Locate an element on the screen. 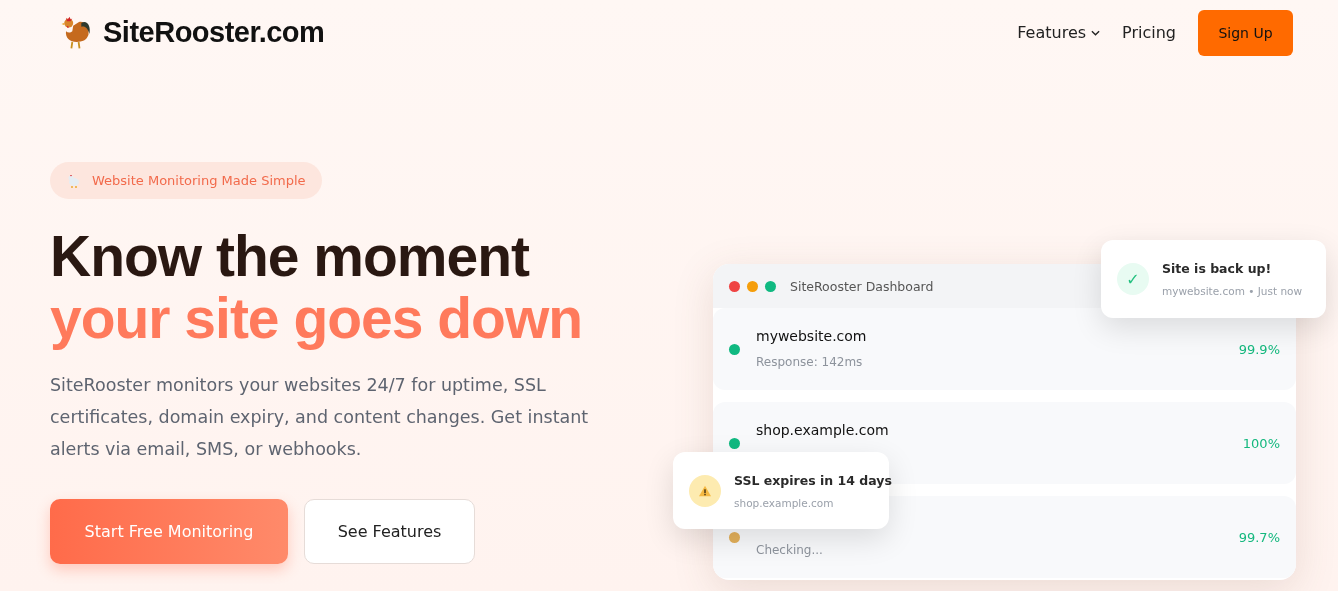  uptime-value: 99.7% is located at coordinates (1259, 537).